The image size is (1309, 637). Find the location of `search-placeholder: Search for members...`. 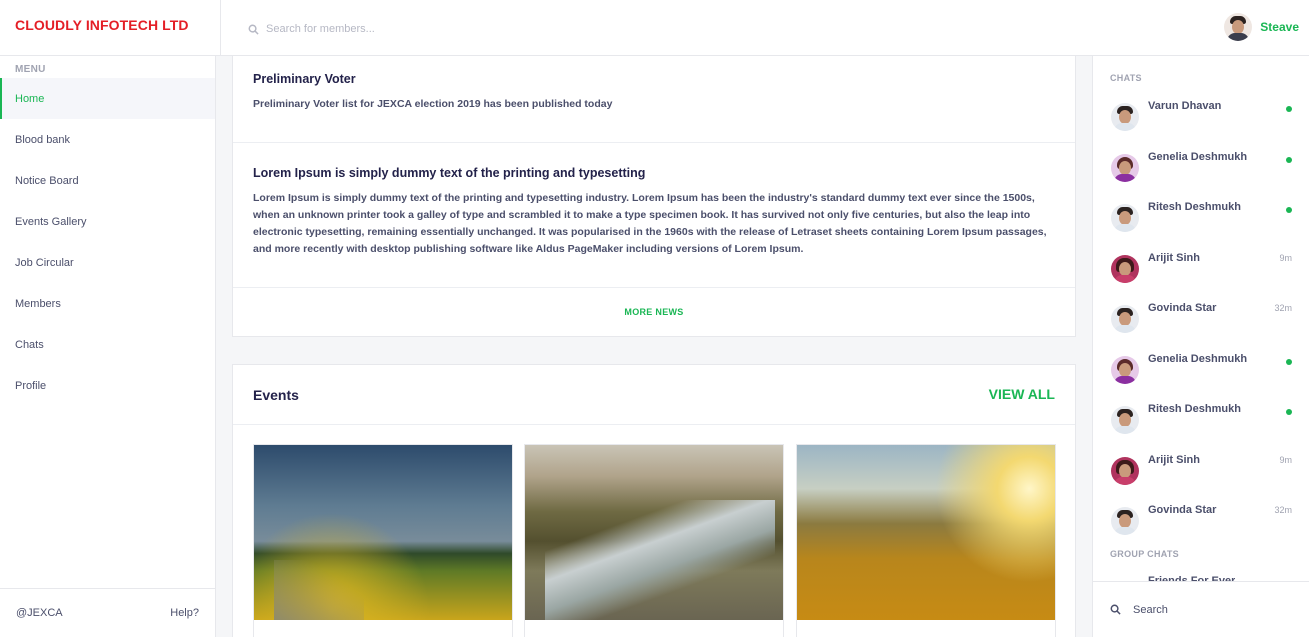

search-placeholder: Search for members... is located at coordinates (320, 29).